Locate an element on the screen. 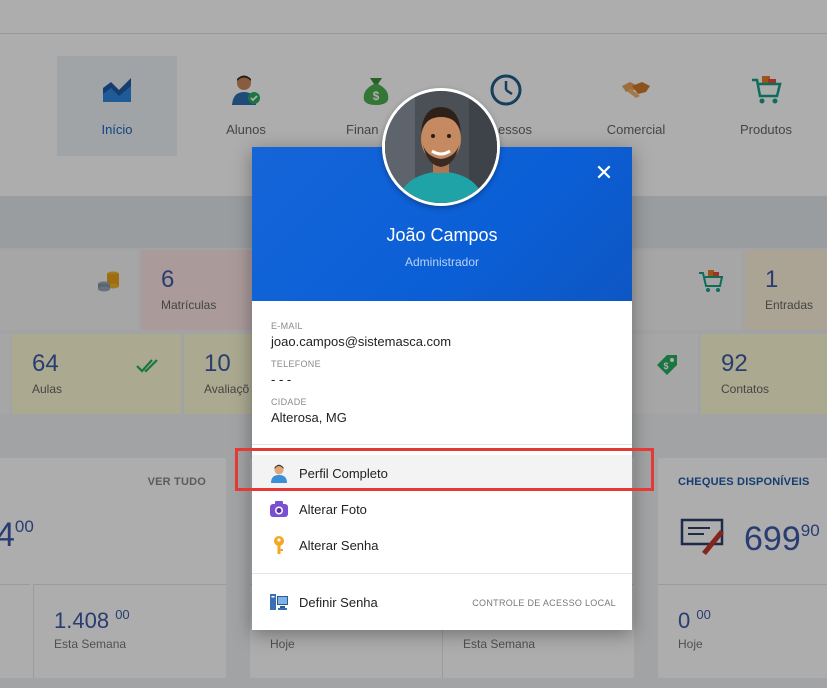 The width and height of the screenshot is (827, 688). computer-icon is located at coordinates (279, 602).